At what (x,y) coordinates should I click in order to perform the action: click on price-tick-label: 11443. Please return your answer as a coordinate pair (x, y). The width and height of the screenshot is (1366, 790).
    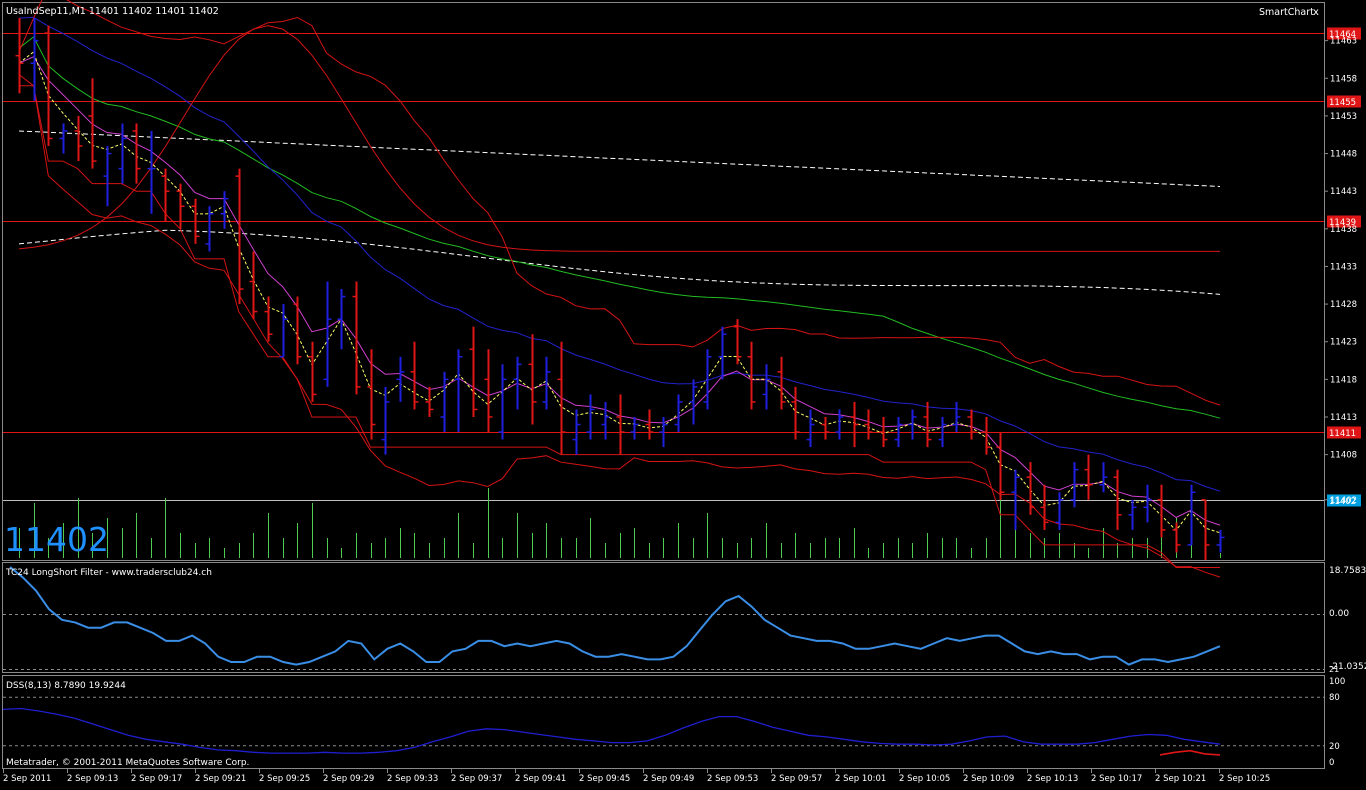
    Looking at the image, I should click on (1343, 192).